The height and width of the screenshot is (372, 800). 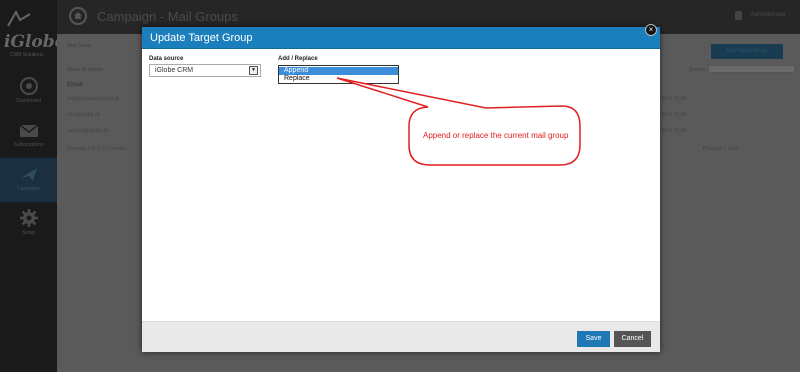 I want to click on callout-annotation, so click(x=458, y=121).